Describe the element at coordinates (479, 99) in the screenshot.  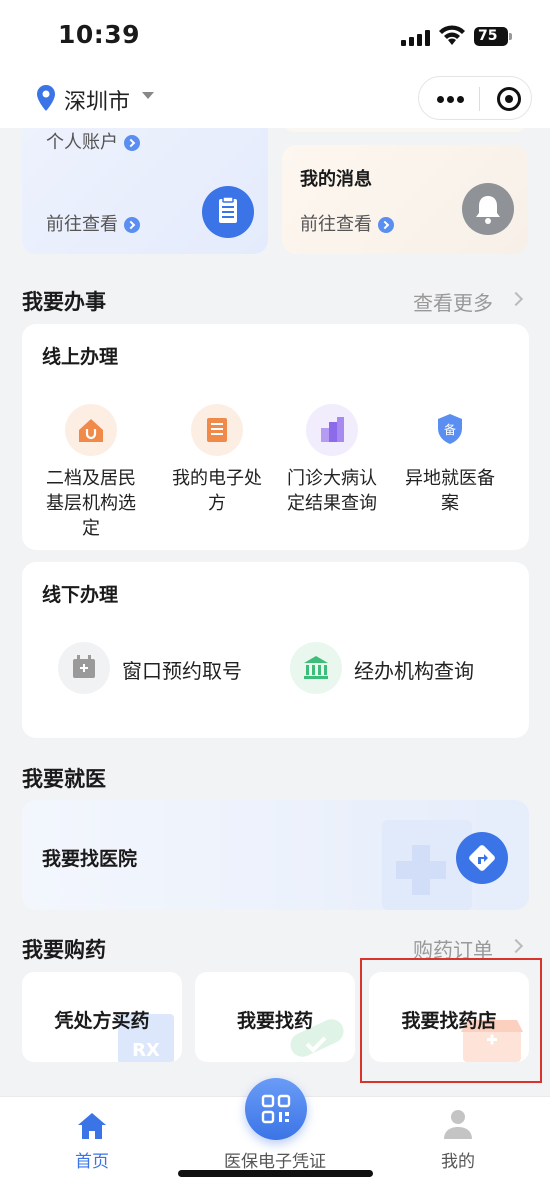
I see `capsule-divider` at that location.